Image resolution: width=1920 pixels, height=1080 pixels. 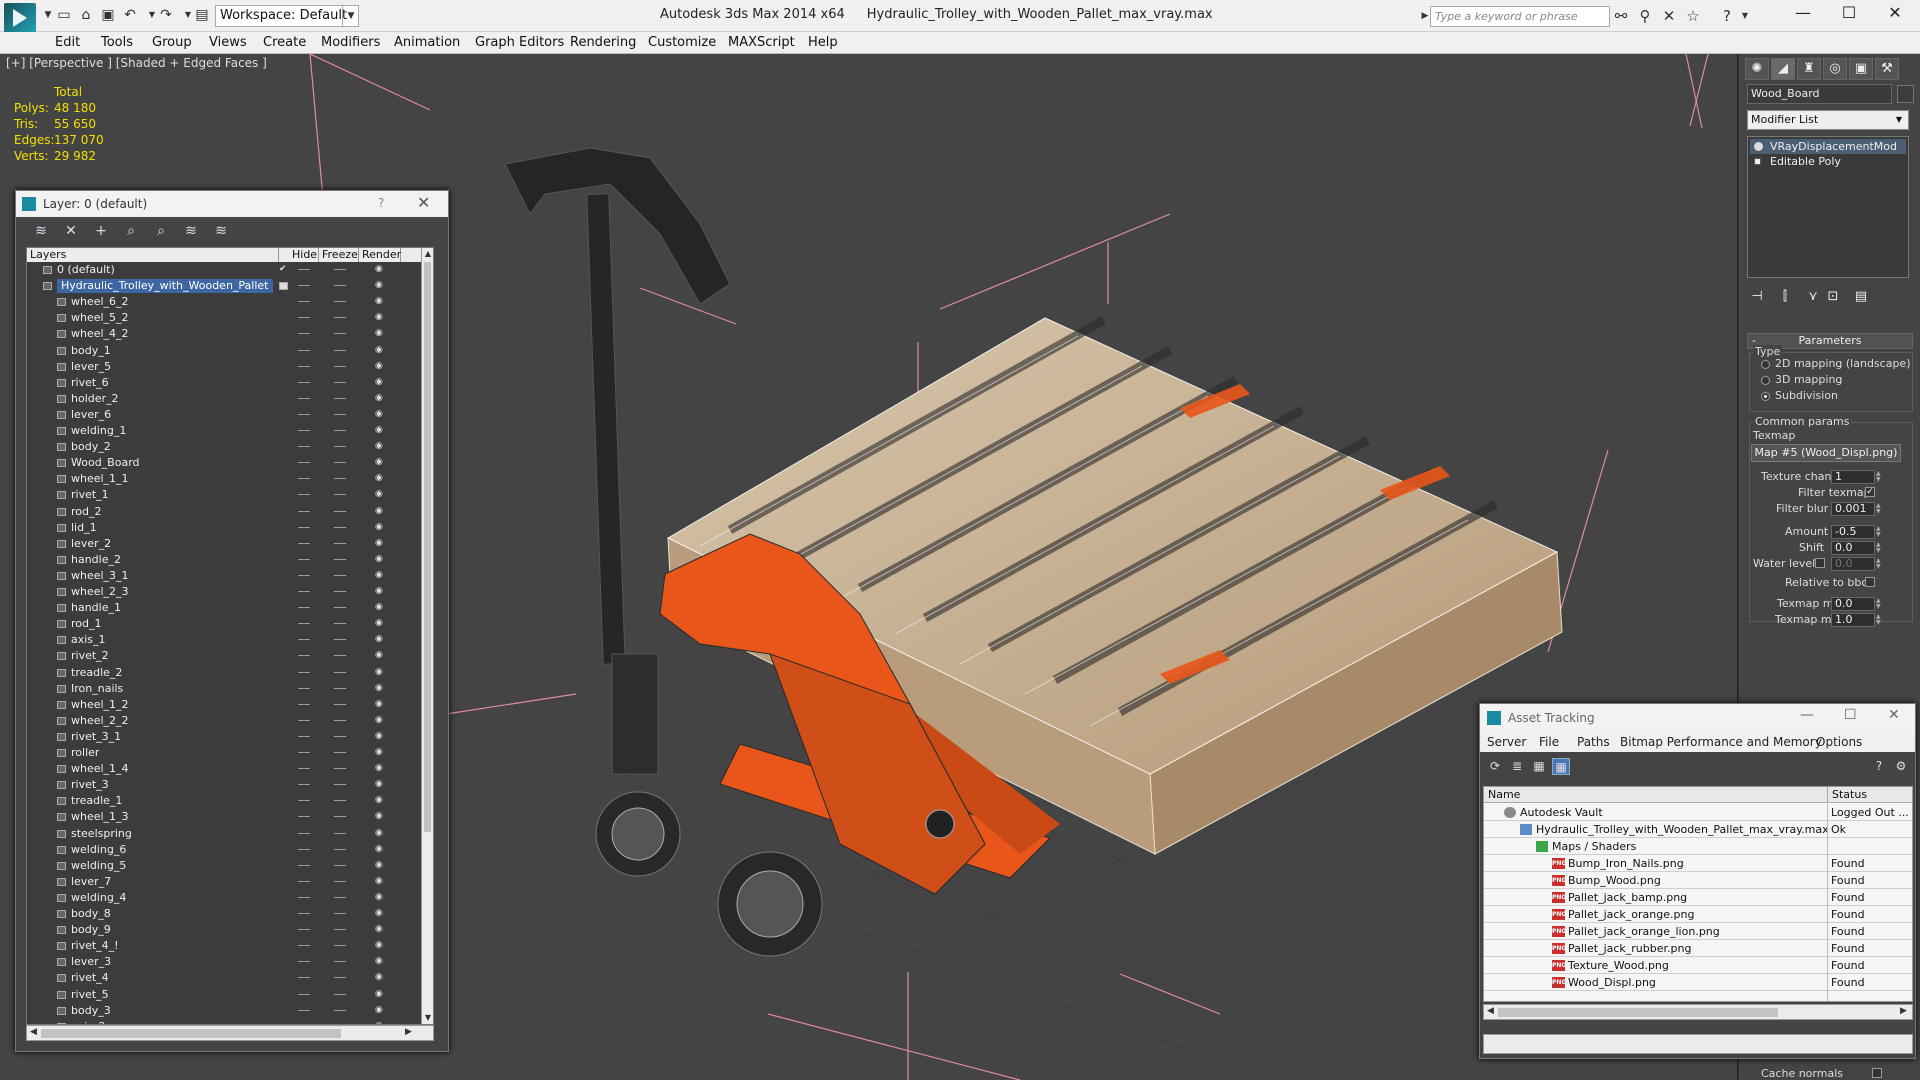 What do you see at coordinates (225, 801) in the screenshot?
I see `layer-object-row: treadle_1 ◉` at bounding box center [225, 801].